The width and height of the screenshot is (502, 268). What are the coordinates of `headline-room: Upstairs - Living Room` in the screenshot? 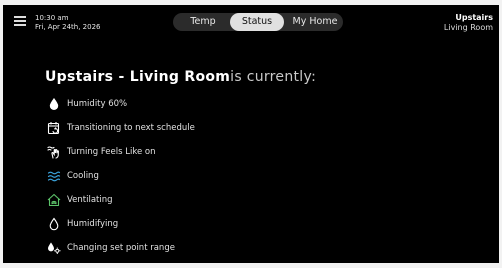 It's located at (138, 77).